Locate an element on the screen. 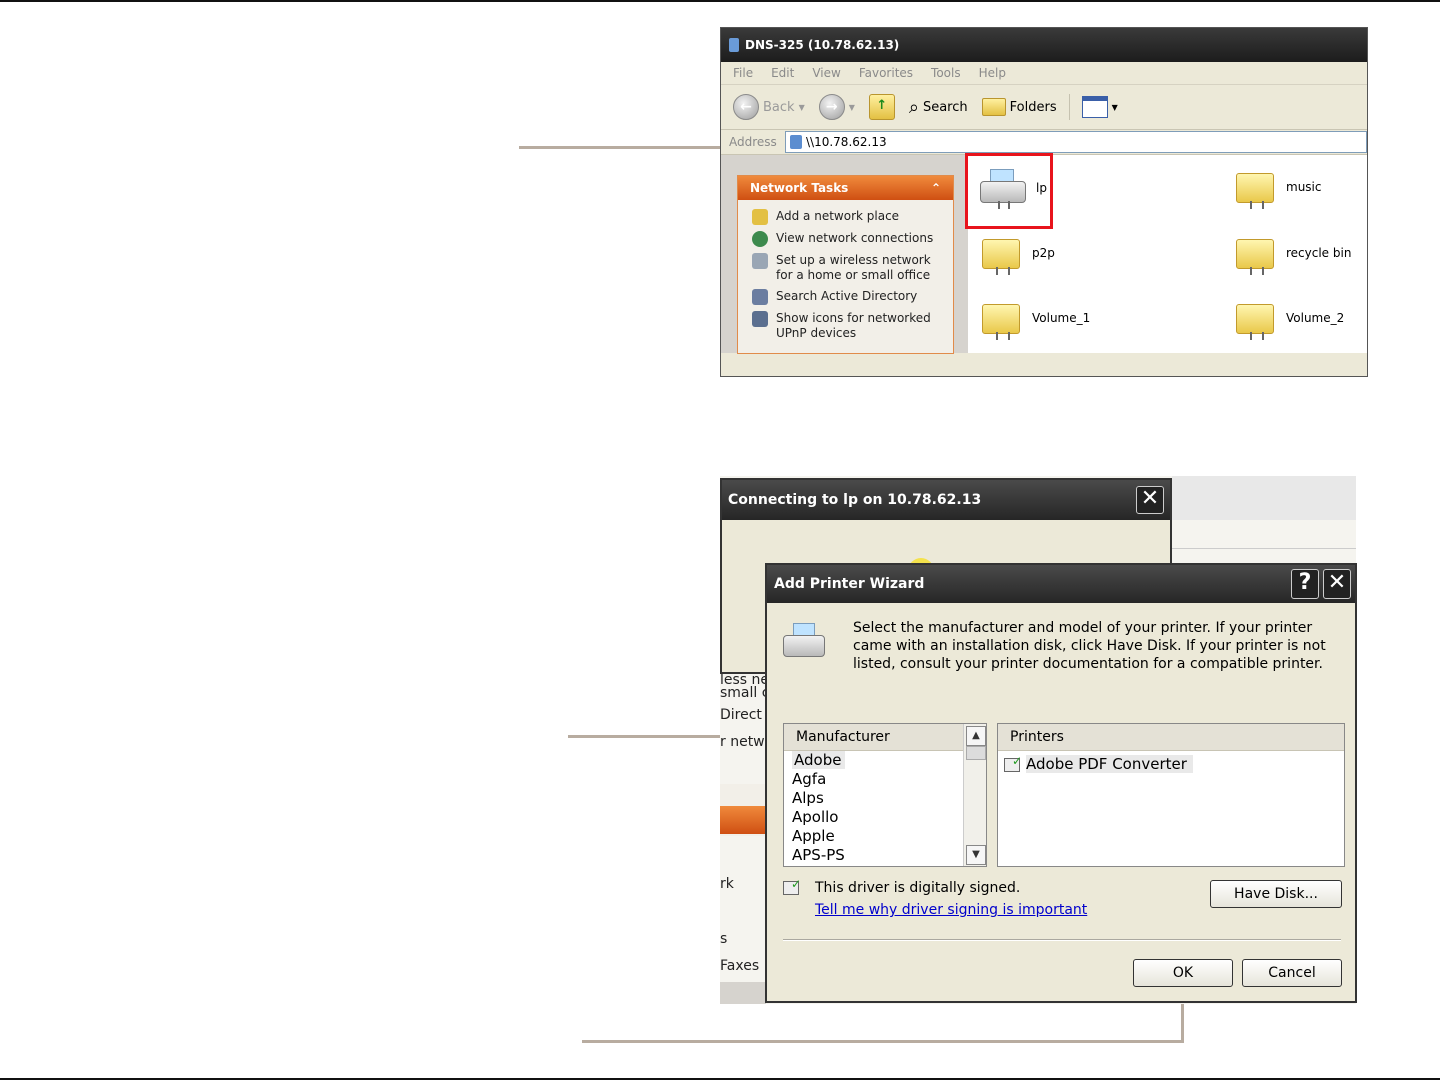  ok-button: OK is located at coordinates (1183, 973).